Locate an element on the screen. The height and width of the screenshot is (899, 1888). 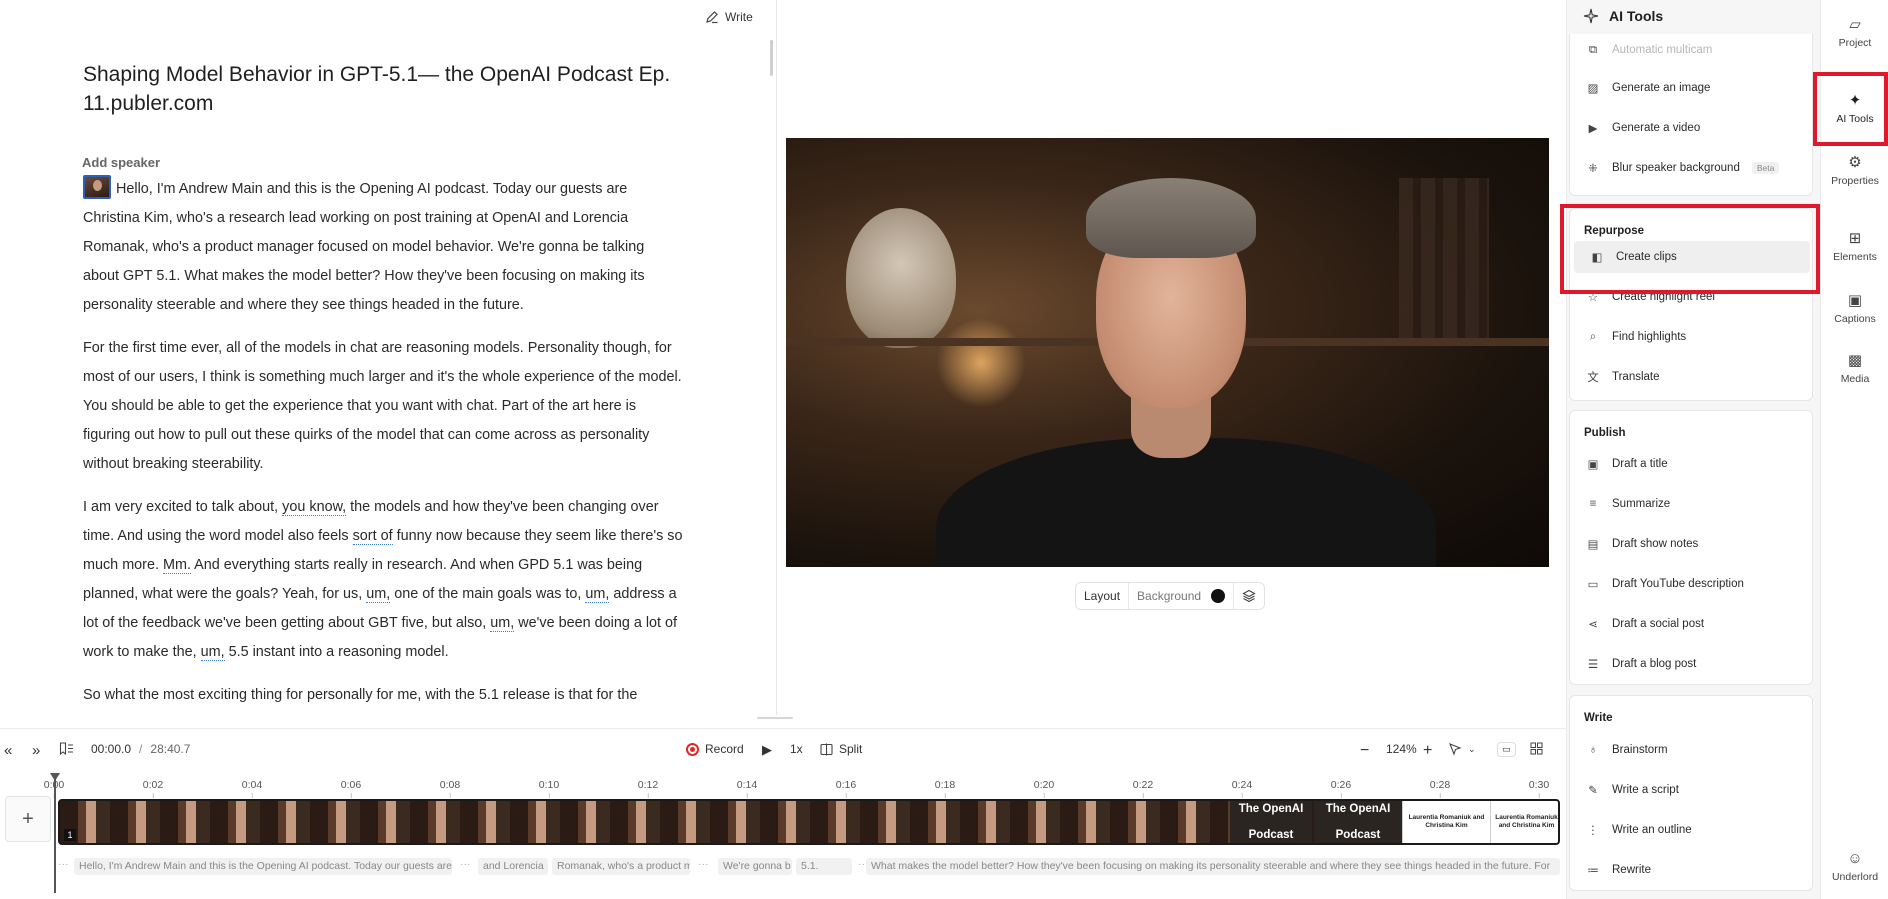
playhead is located at coordinates (55, 833).